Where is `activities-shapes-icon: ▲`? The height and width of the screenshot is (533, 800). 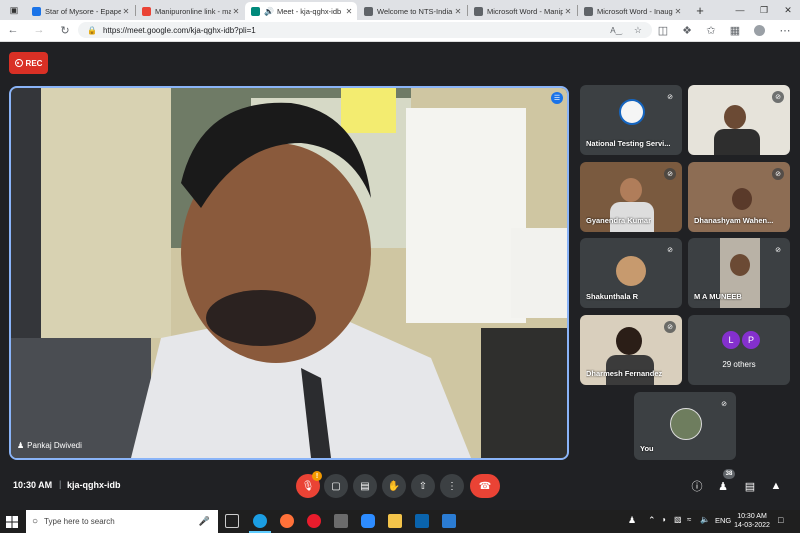 activities-shapes-icon: ▲ is located at coordinates (776, 486).